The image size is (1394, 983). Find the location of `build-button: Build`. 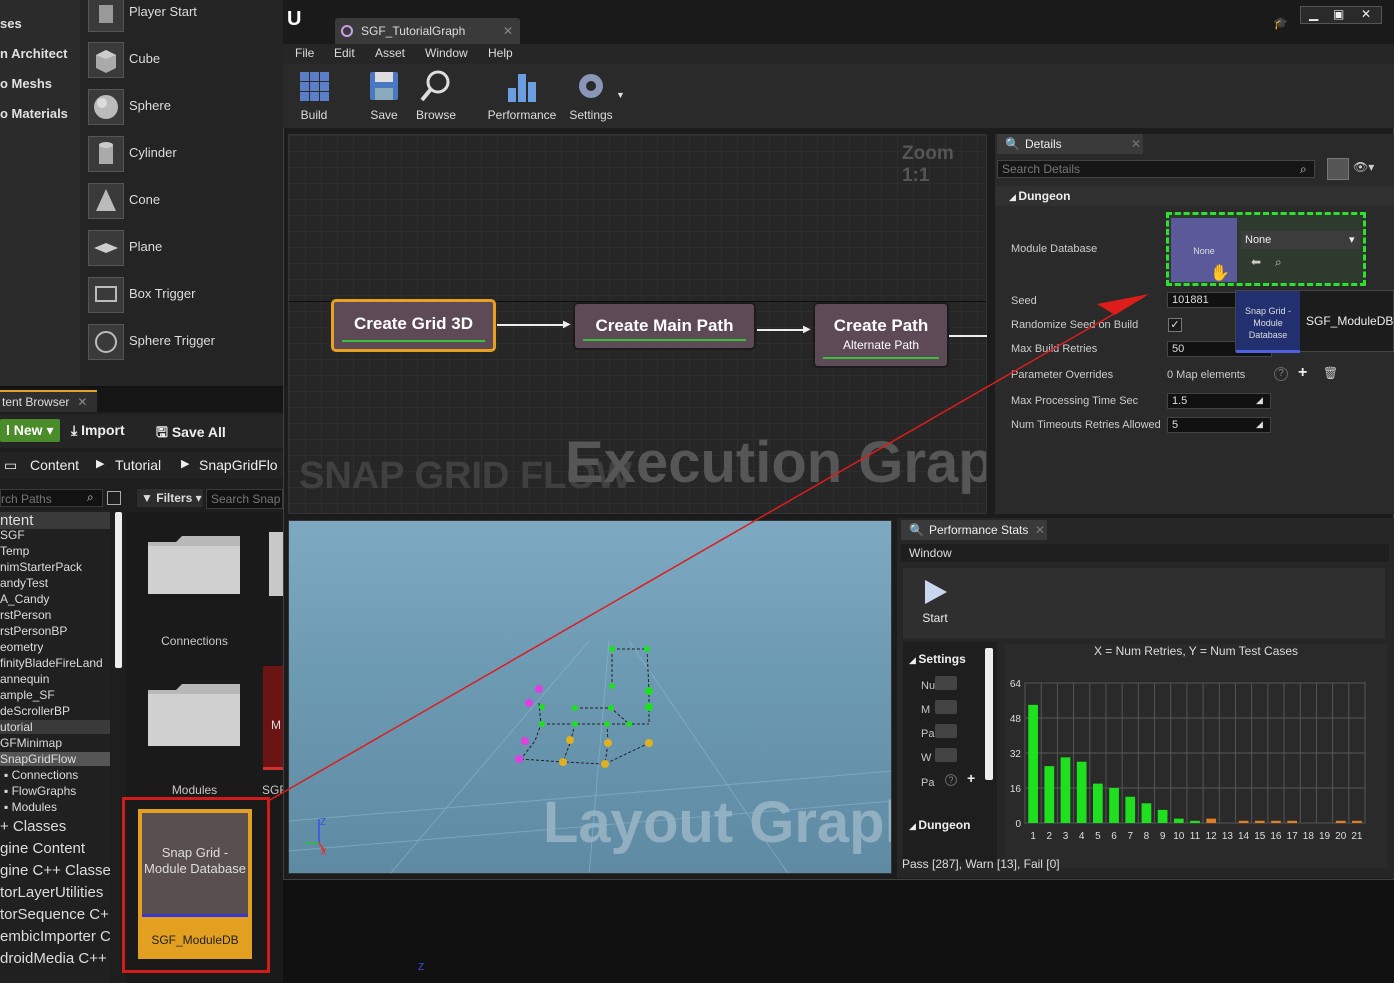

build-button: Build is located at coordinates (314, 95).